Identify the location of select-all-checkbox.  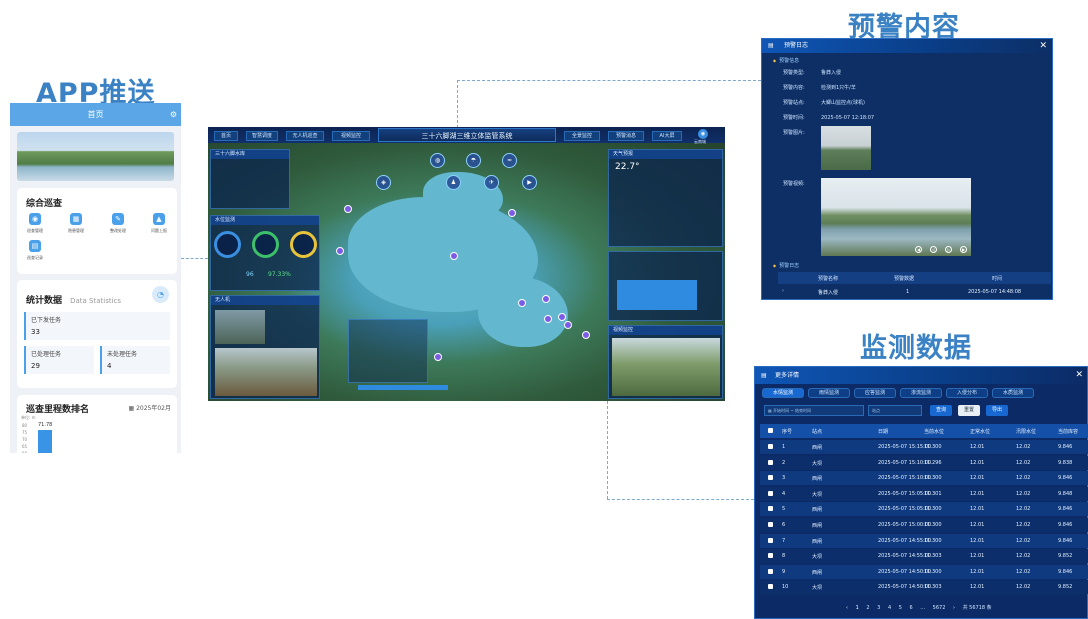
(770, 431).